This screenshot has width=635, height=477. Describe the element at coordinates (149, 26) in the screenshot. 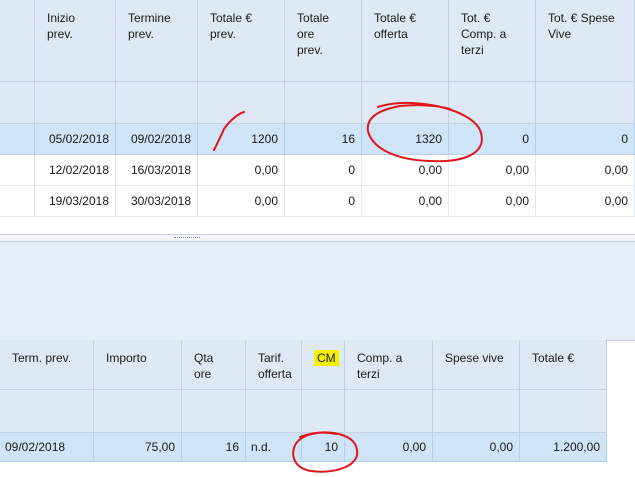

I see `column-header-label: Termine prev.` at that location.